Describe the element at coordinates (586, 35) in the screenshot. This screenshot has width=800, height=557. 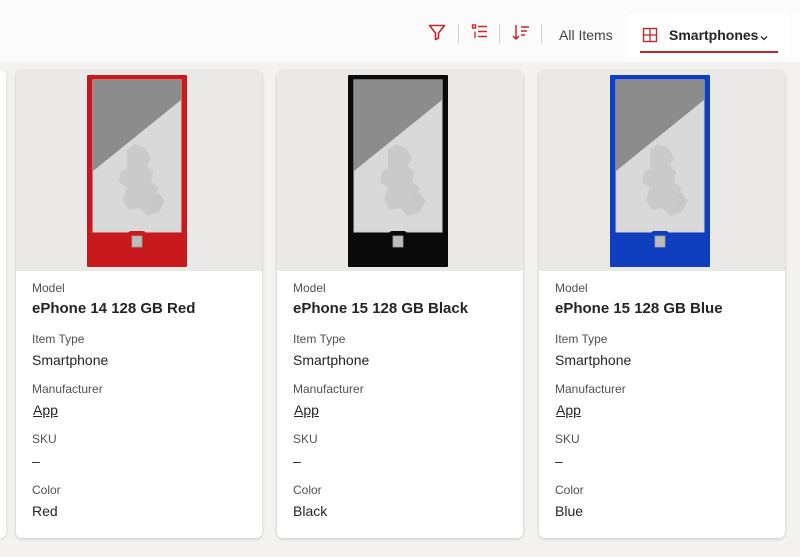
I see `view-all-items: All Items` at that location.